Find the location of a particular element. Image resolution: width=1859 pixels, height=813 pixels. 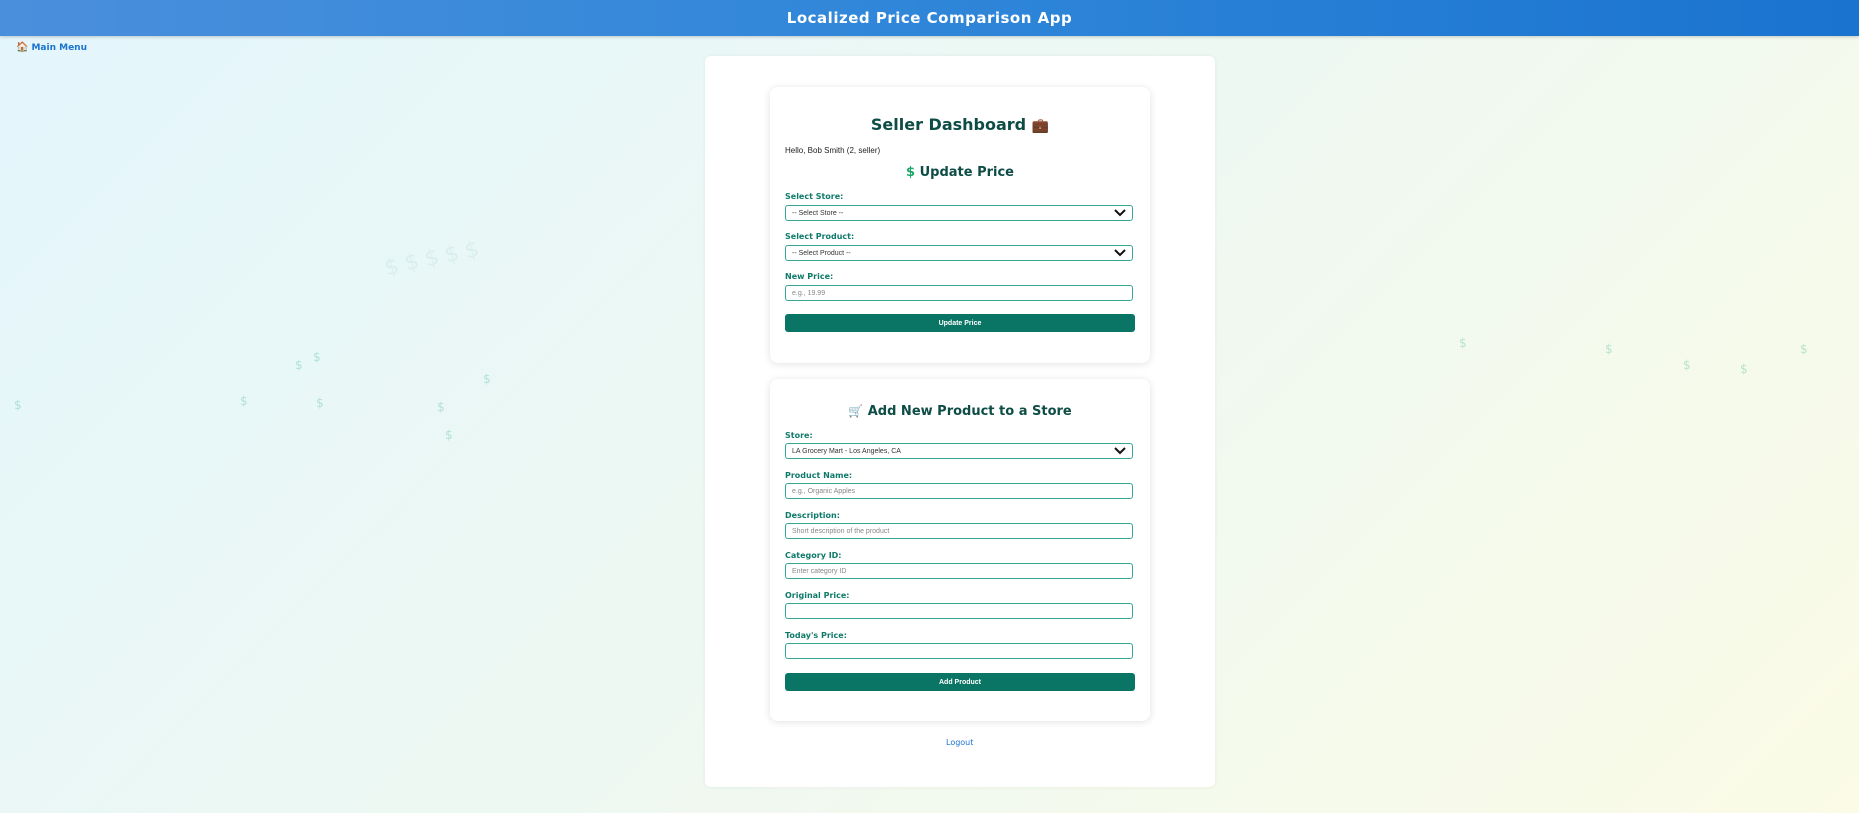

add-store-select: LA Grocery Mart - Los Angeles, CA is located at coordinates (959, 451).